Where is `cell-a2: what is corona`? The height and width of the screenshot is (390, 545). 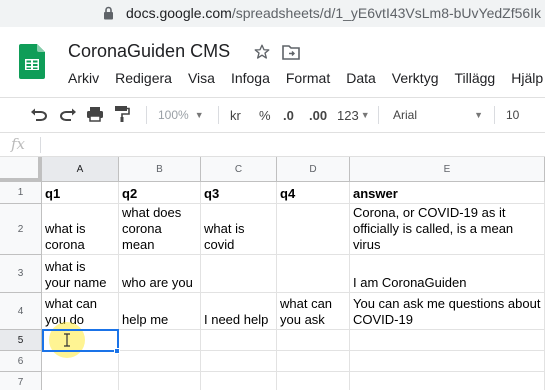 cell-a2: what is corona is located at coordinates (80, 229).